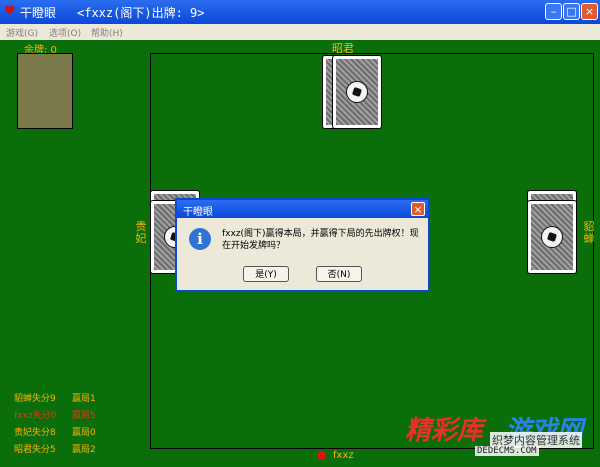 The height and width of the screenshot is (467, 600). What do you see at coordinates (35, 399) in the screenshot?
I see `score-item: 貂蝉失分9` at bounding box center [35, 399].